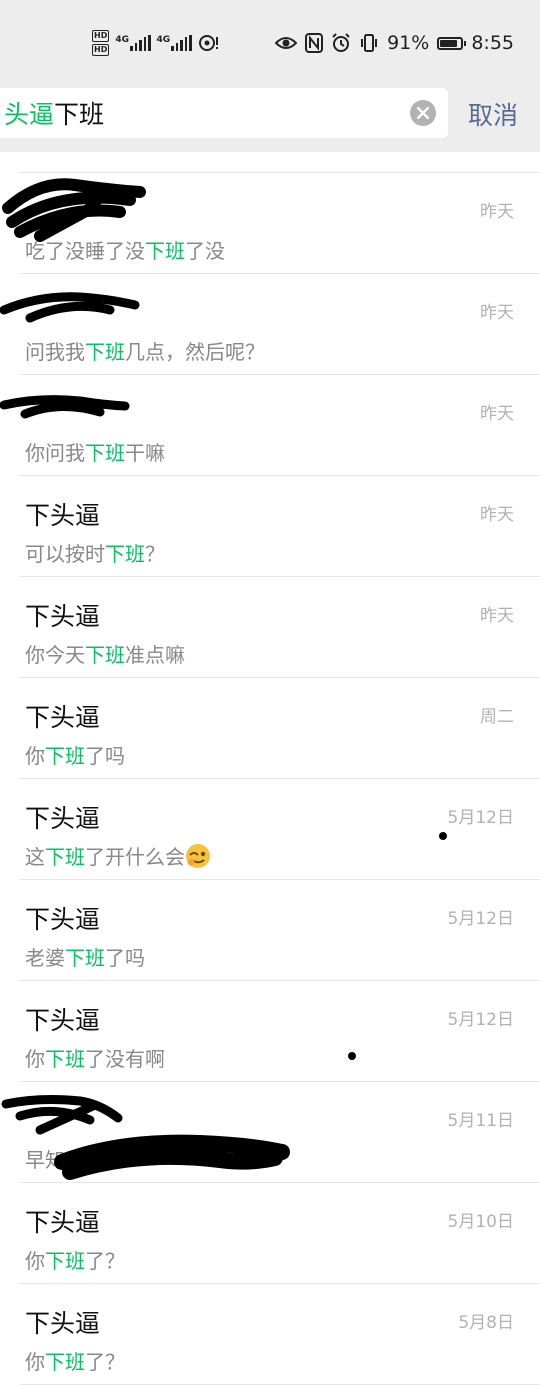 Image resolution: width=540 pixels, height=1385 pixels. Describe the element at coordinates (286, 43) in the screenshot. I see `eye-icon` at that location.